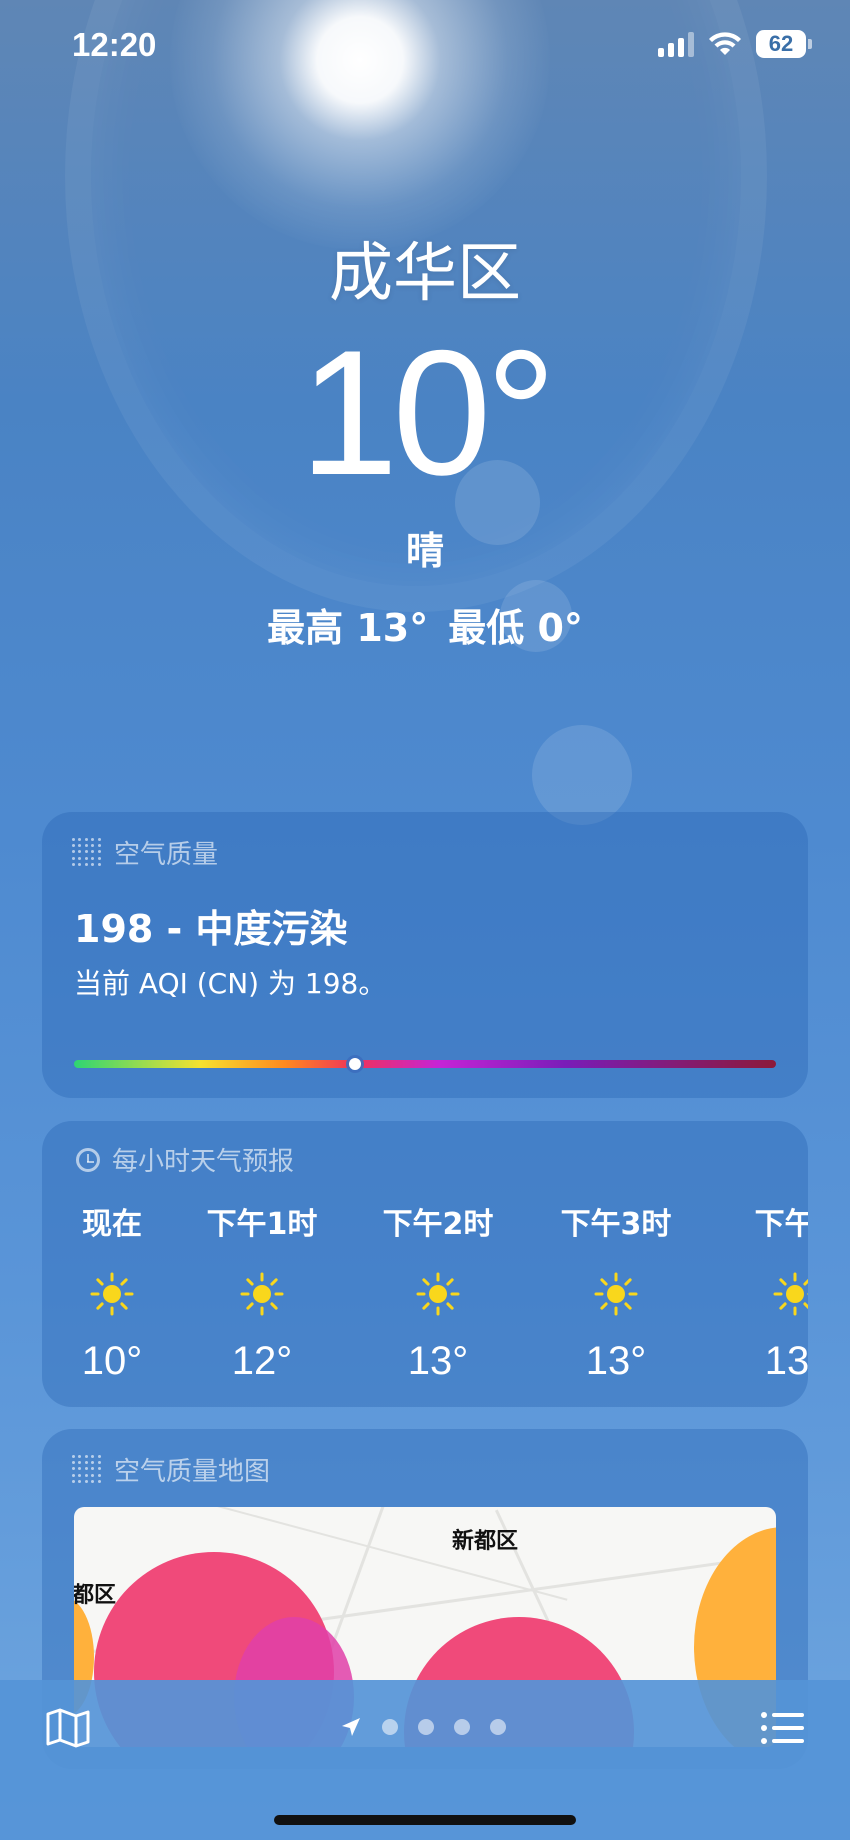 This screenshot has width=850, height=1840. Describe the element at coordinates (485, 1541) in the screenshot. I see `map-label-xindu: 新都区` at that location.